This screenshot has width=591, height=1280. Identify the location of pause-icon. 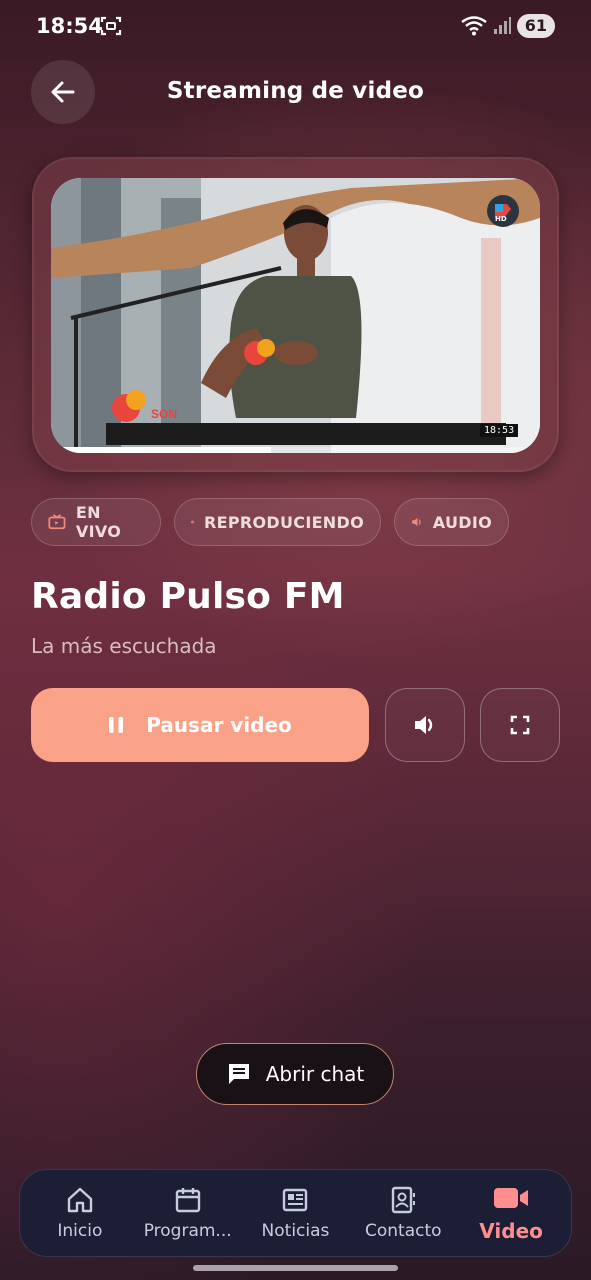
(116, 725).